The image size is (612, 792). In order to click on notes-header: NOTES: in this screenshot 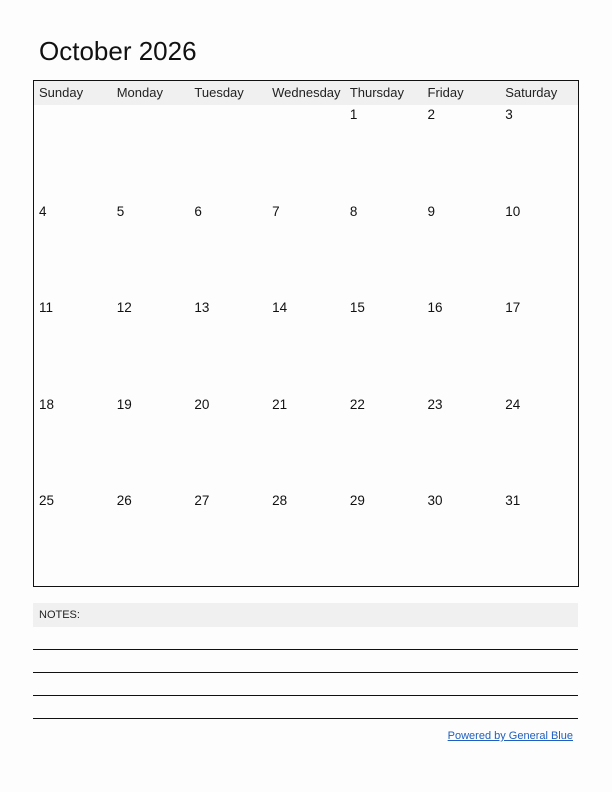, I will do `click(305, 615)`.